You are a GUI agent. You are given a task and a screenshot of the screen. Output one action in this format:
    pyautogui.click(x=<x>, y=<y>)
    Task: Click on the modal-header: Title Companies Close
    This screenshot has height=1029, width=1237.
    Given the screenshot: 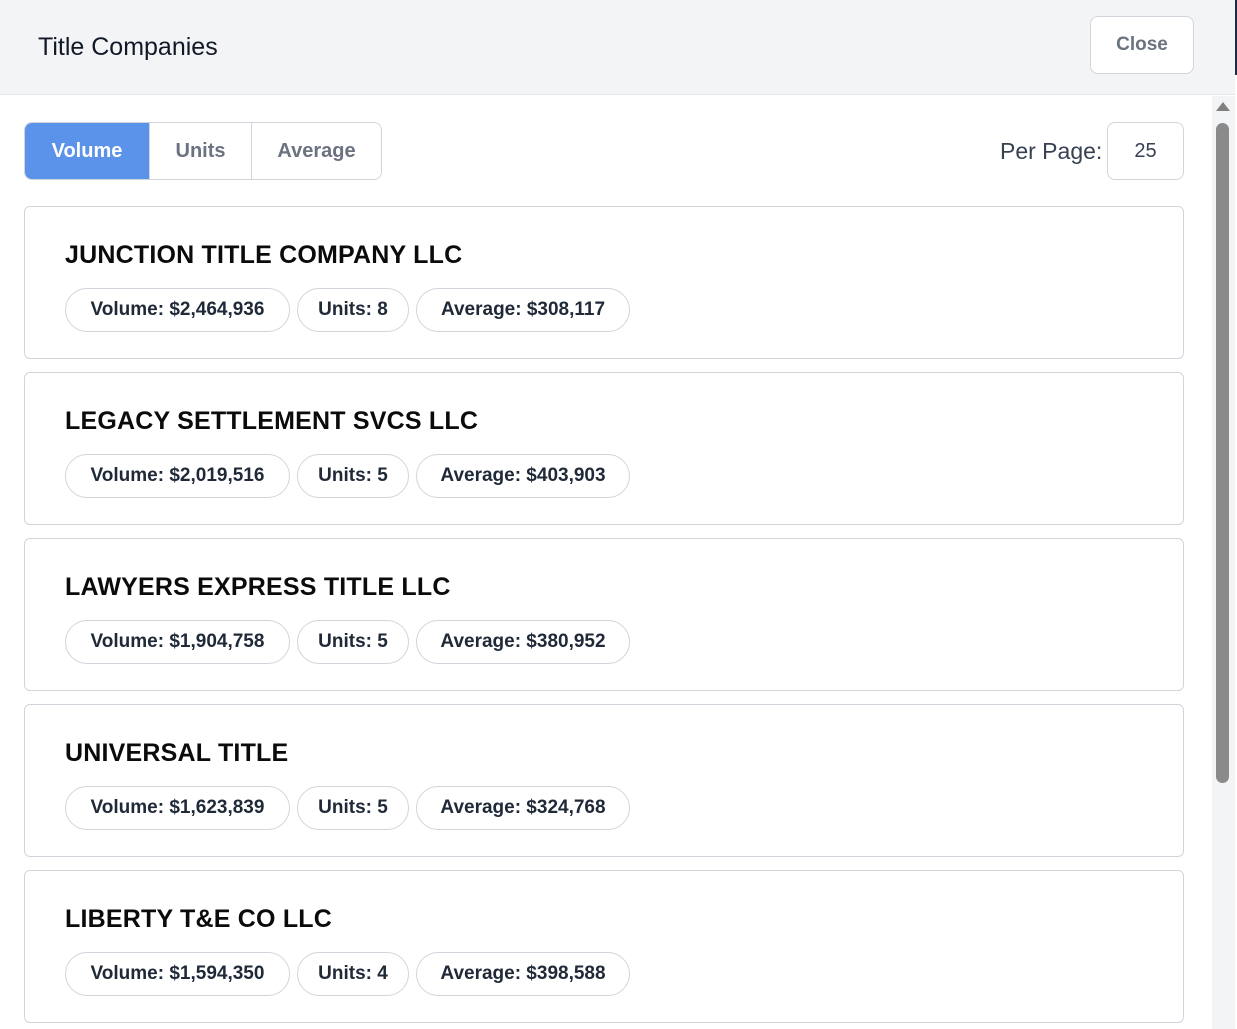 What is the action you would take?
    pyautogui.click(x=617, y=47)
    